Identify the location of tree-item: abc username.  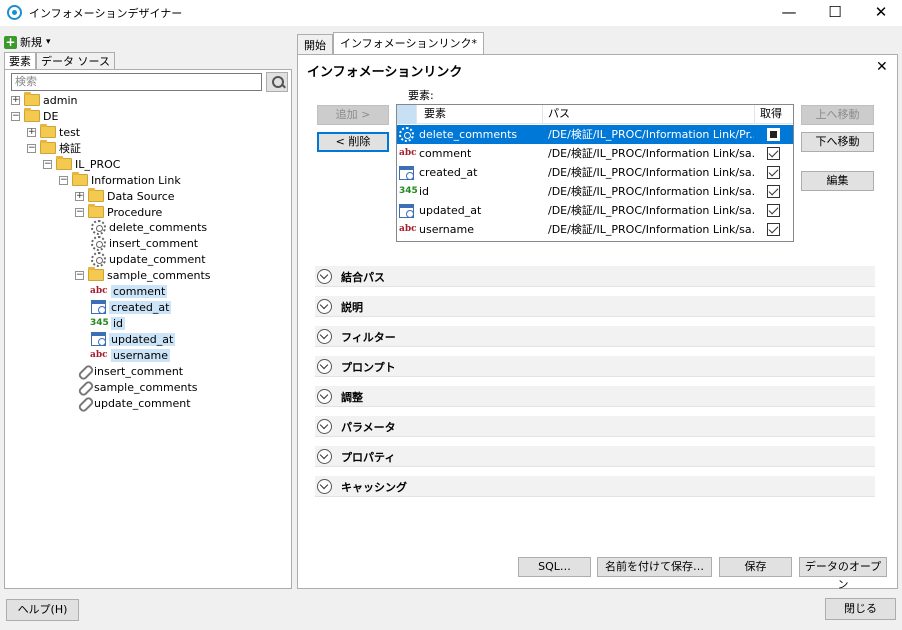
(130, 355).